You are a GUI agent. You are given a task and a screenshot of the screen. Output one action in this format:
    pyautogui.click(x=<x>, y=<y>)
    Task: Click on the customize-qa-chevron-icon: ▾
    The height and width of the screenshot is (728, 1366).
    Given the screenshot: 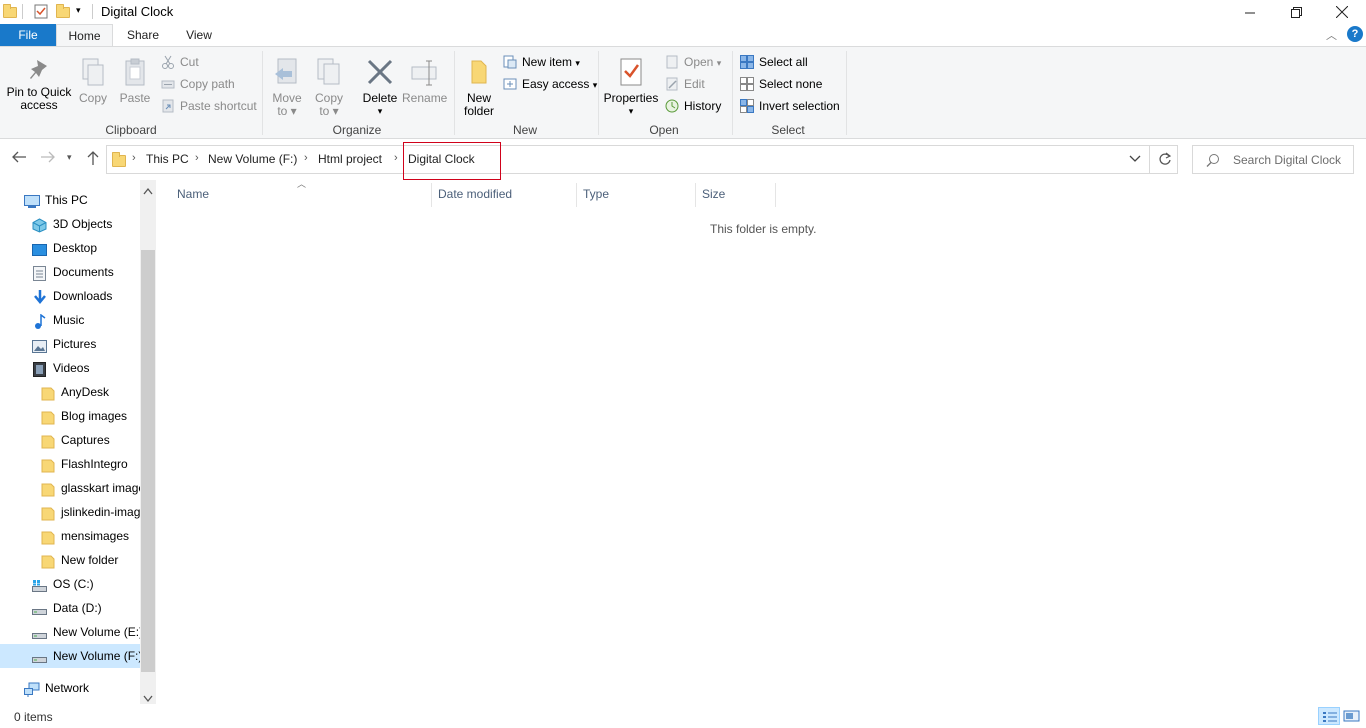 What is the action you would take?
    pyautogui.click(x=78, y=10)
    